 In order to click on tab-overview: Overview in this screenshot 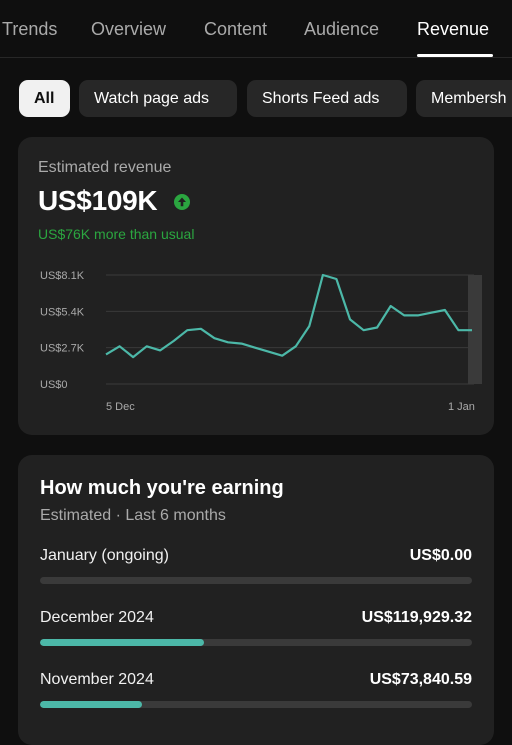, I will do `click(128, 29)`.